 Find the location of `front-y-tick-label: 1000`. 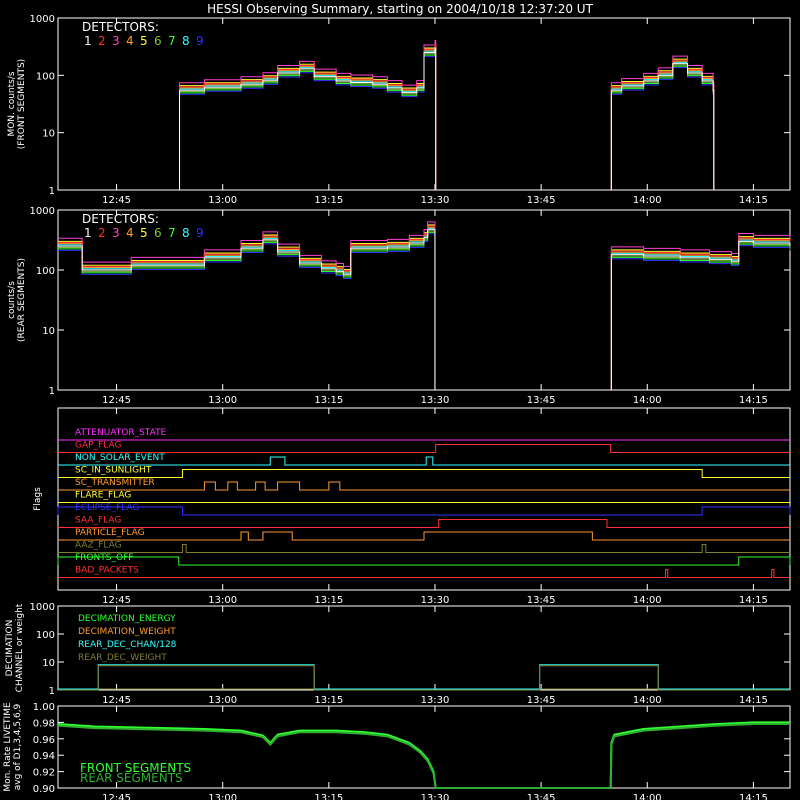

front-y-tick-label: 1000 is located at coordinates (42, 19).